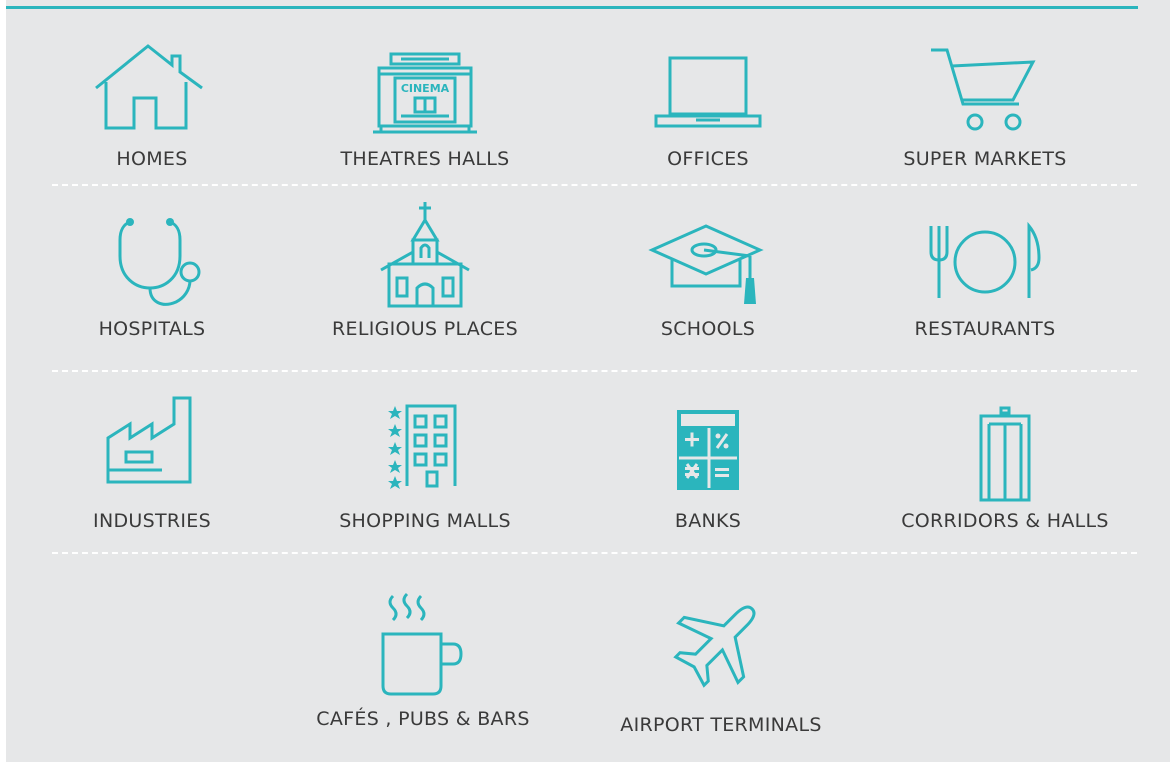 This screenshot has width=1174, height=762. I want to click on airplane-icon, so click(714, 646).